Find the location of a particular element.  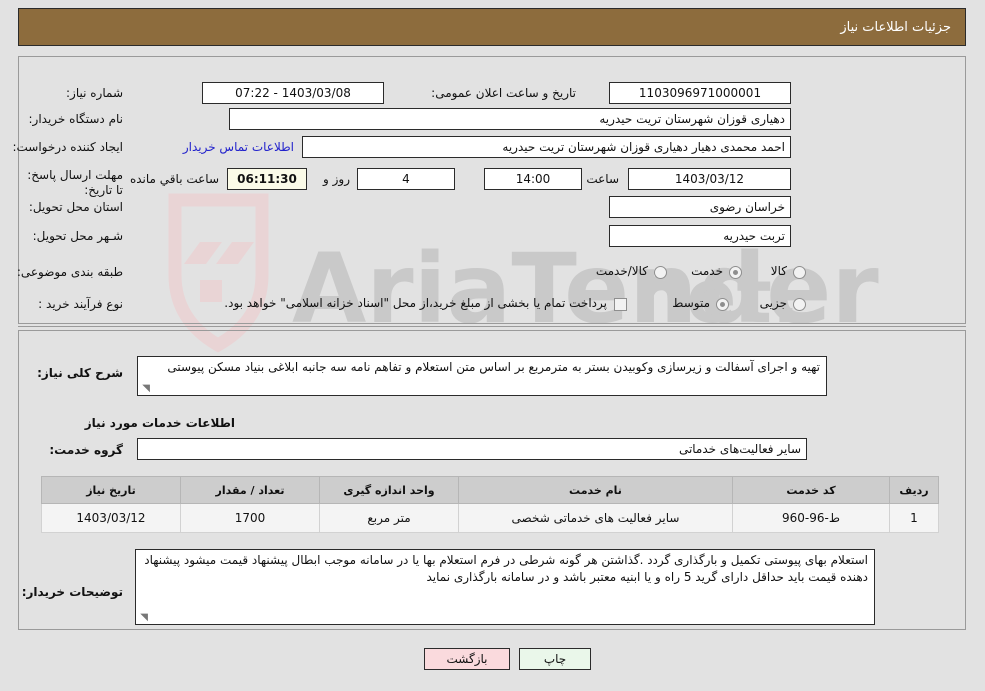

buyer-org-value: دهیاری قوزان شهرستان تریت حیدریه is located at coordinates (510, 119).